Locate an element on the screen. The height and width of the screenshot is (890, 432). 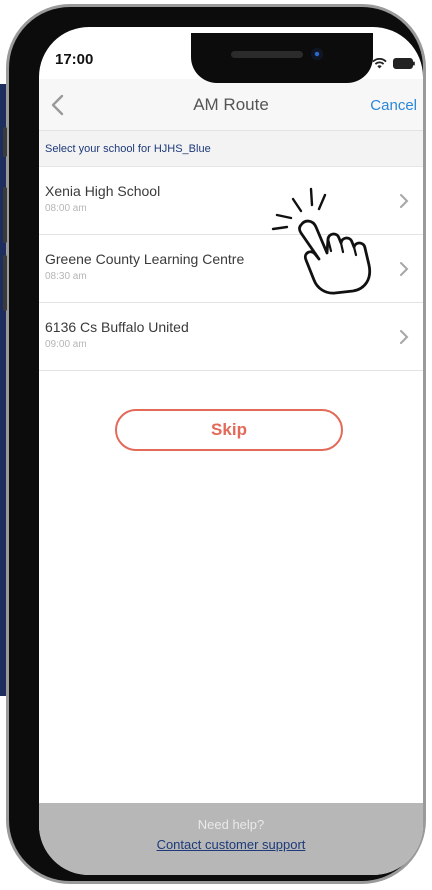
section-header-text: Select your school for HJHS_Blue is located at coordinates (128, 149).